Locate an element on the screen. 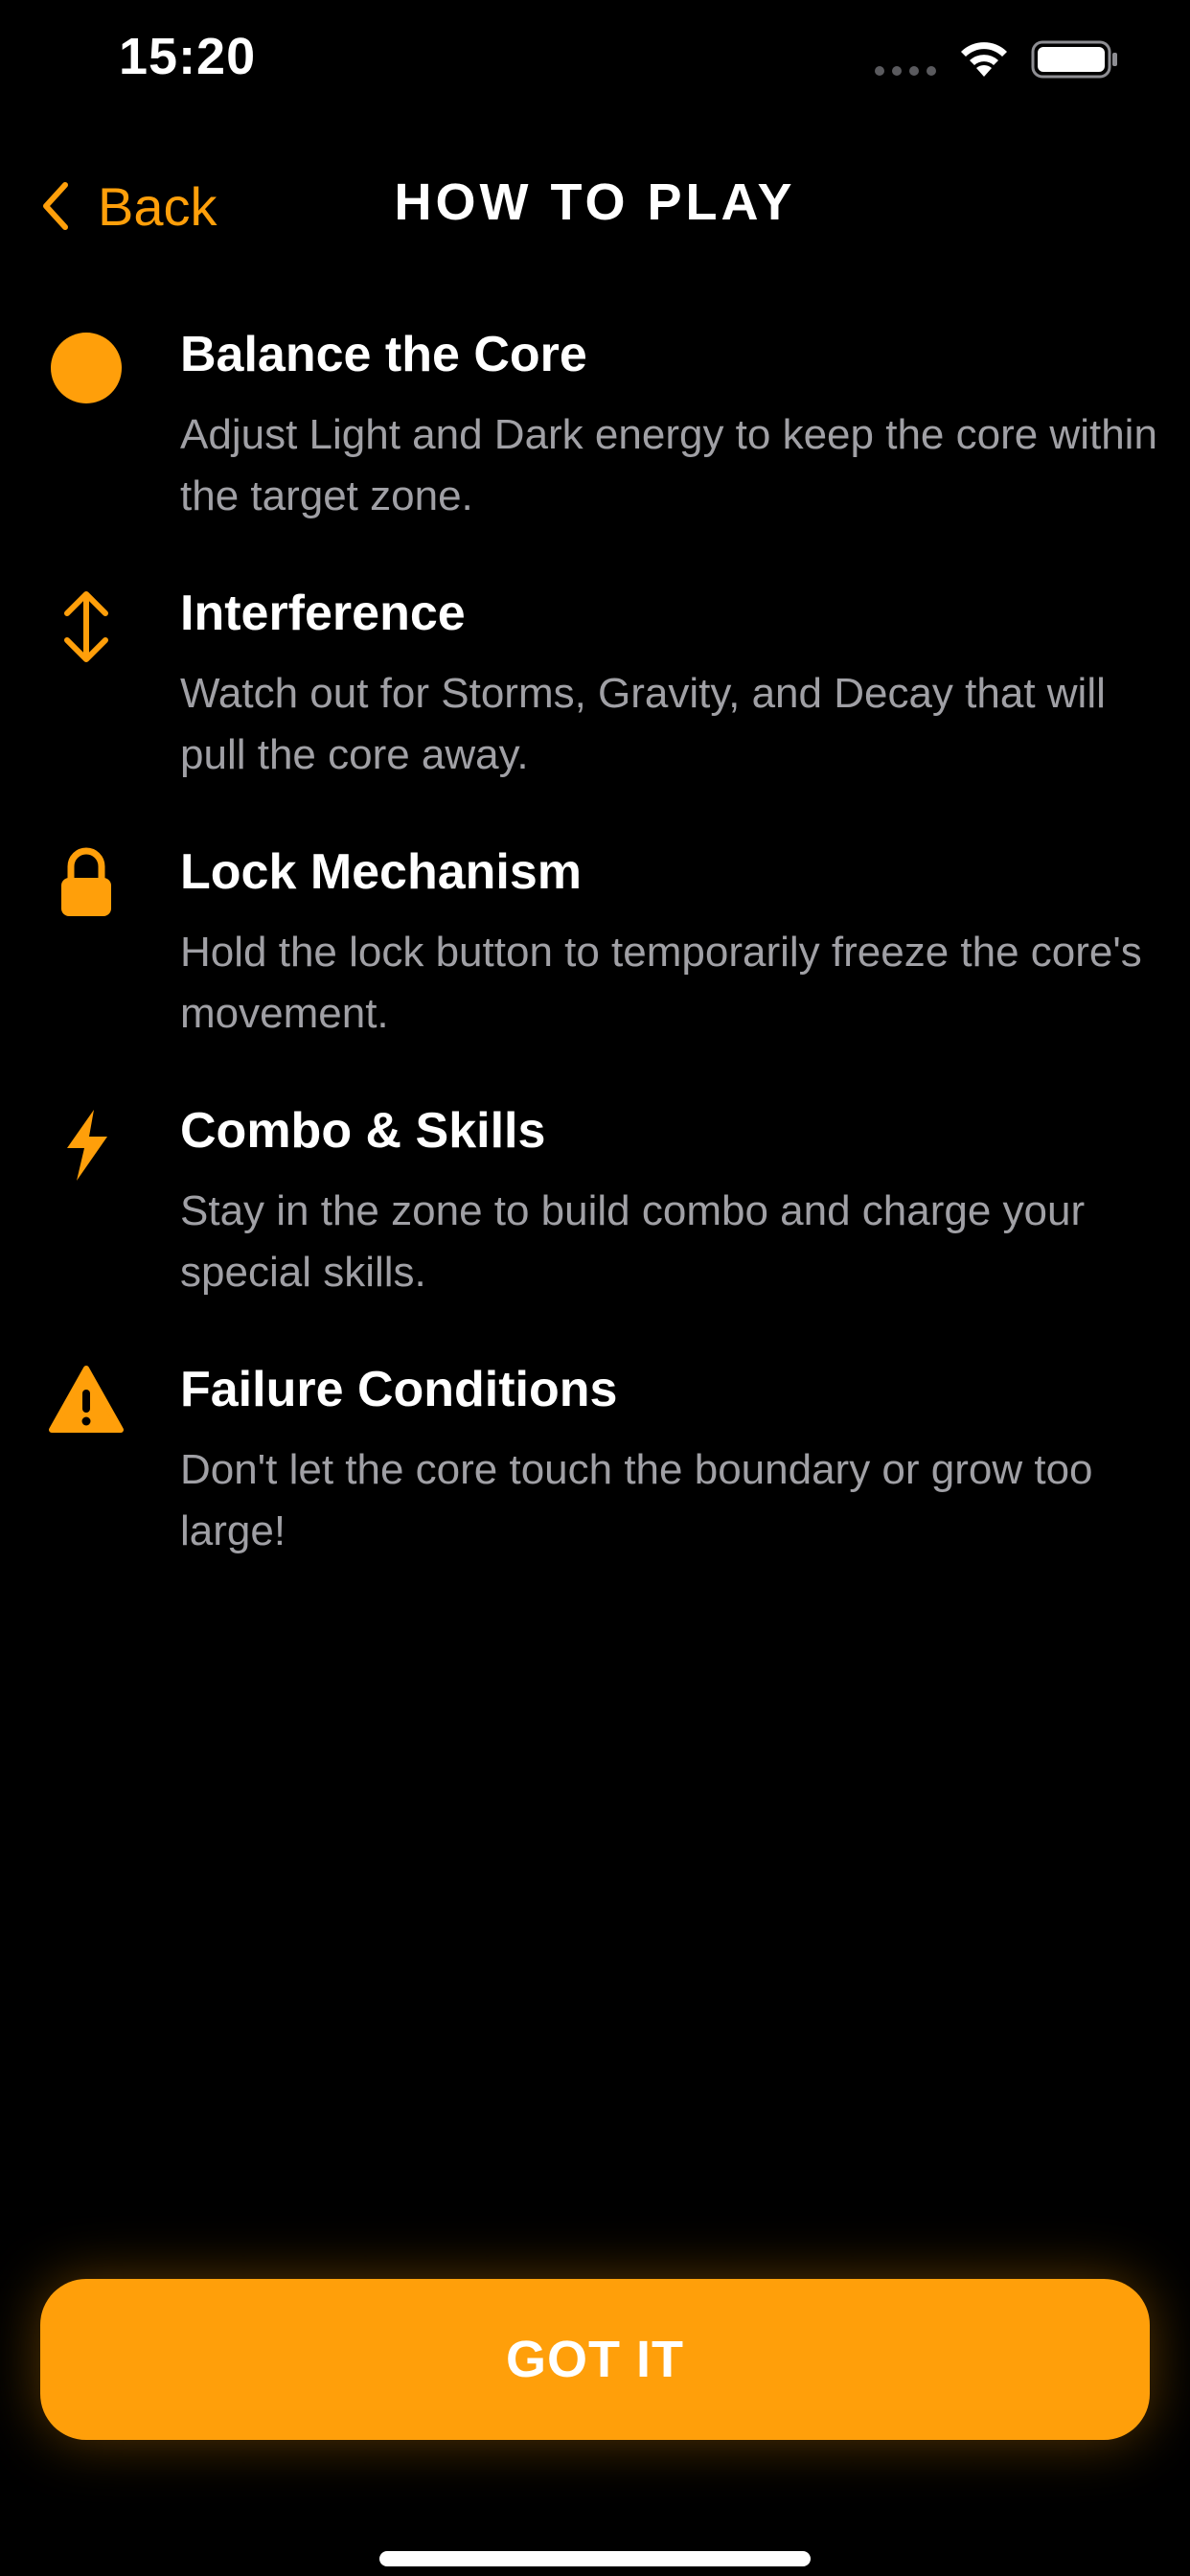 The width and height of the screenshot is (1190, 2576). got-it-label: GOT IT is located at coordinates (595, 2359).